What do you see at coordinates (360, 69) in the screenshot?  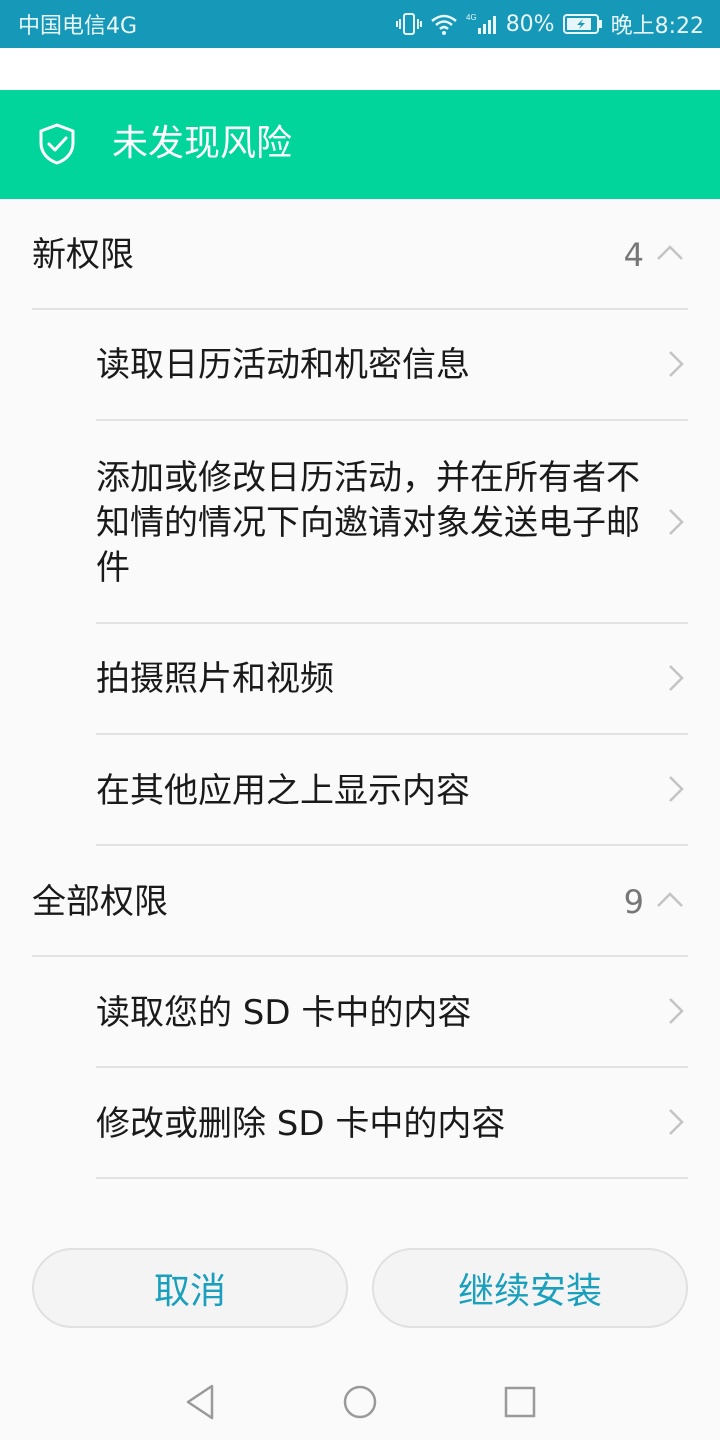 I see `header-spacer` at bounding box center [360, 69].